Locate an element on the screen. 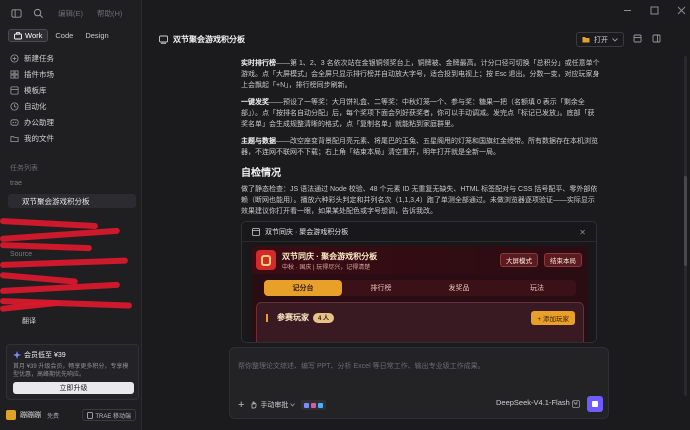  preview-app-title: 双节同庆 · 聚会游戏积分板 is located at coordinates (330, 256).